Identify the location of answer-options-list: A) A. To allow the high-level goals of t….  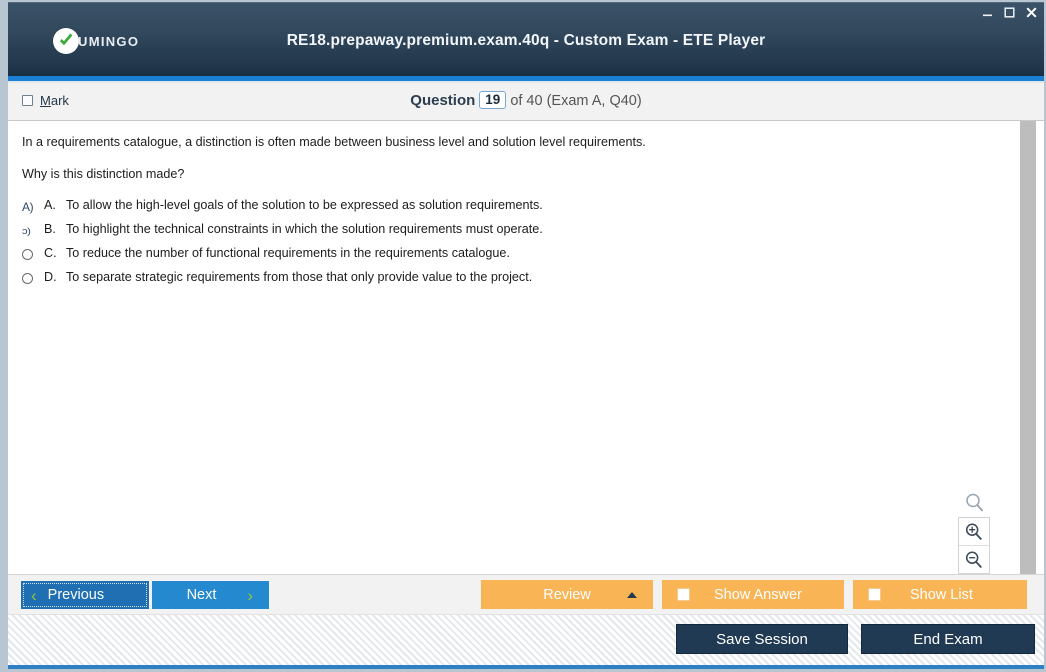
(472, 245).